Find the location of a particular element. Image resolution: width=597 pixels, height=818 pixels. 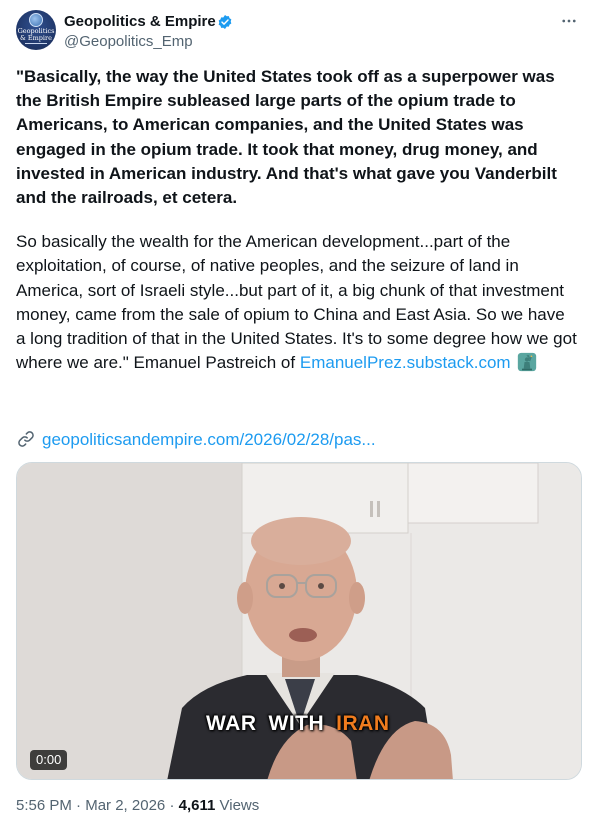

globe-icon is located at coordinates (36, 20).